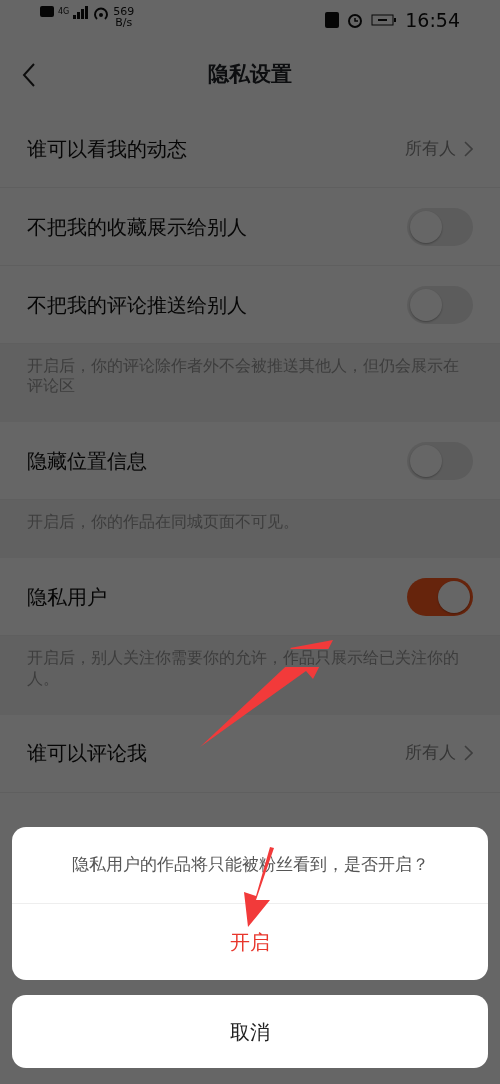  What do you see at coordinates (432, 20) in the screenshot?
I see `clock-time: 16:54` at bounding box center [432, 20].